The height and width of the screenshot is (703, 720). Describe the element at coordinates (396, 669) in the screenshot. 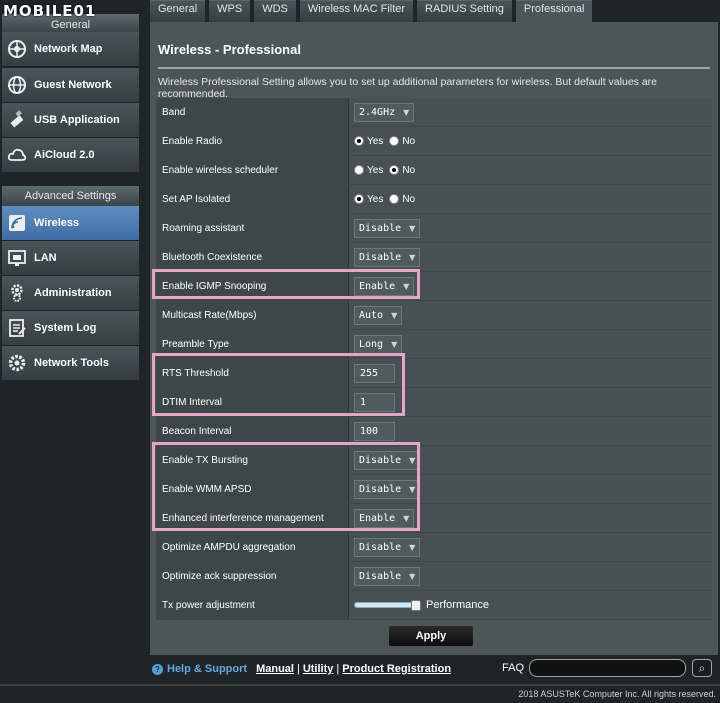

I see `product-registration-link: Product Registration` at that location.